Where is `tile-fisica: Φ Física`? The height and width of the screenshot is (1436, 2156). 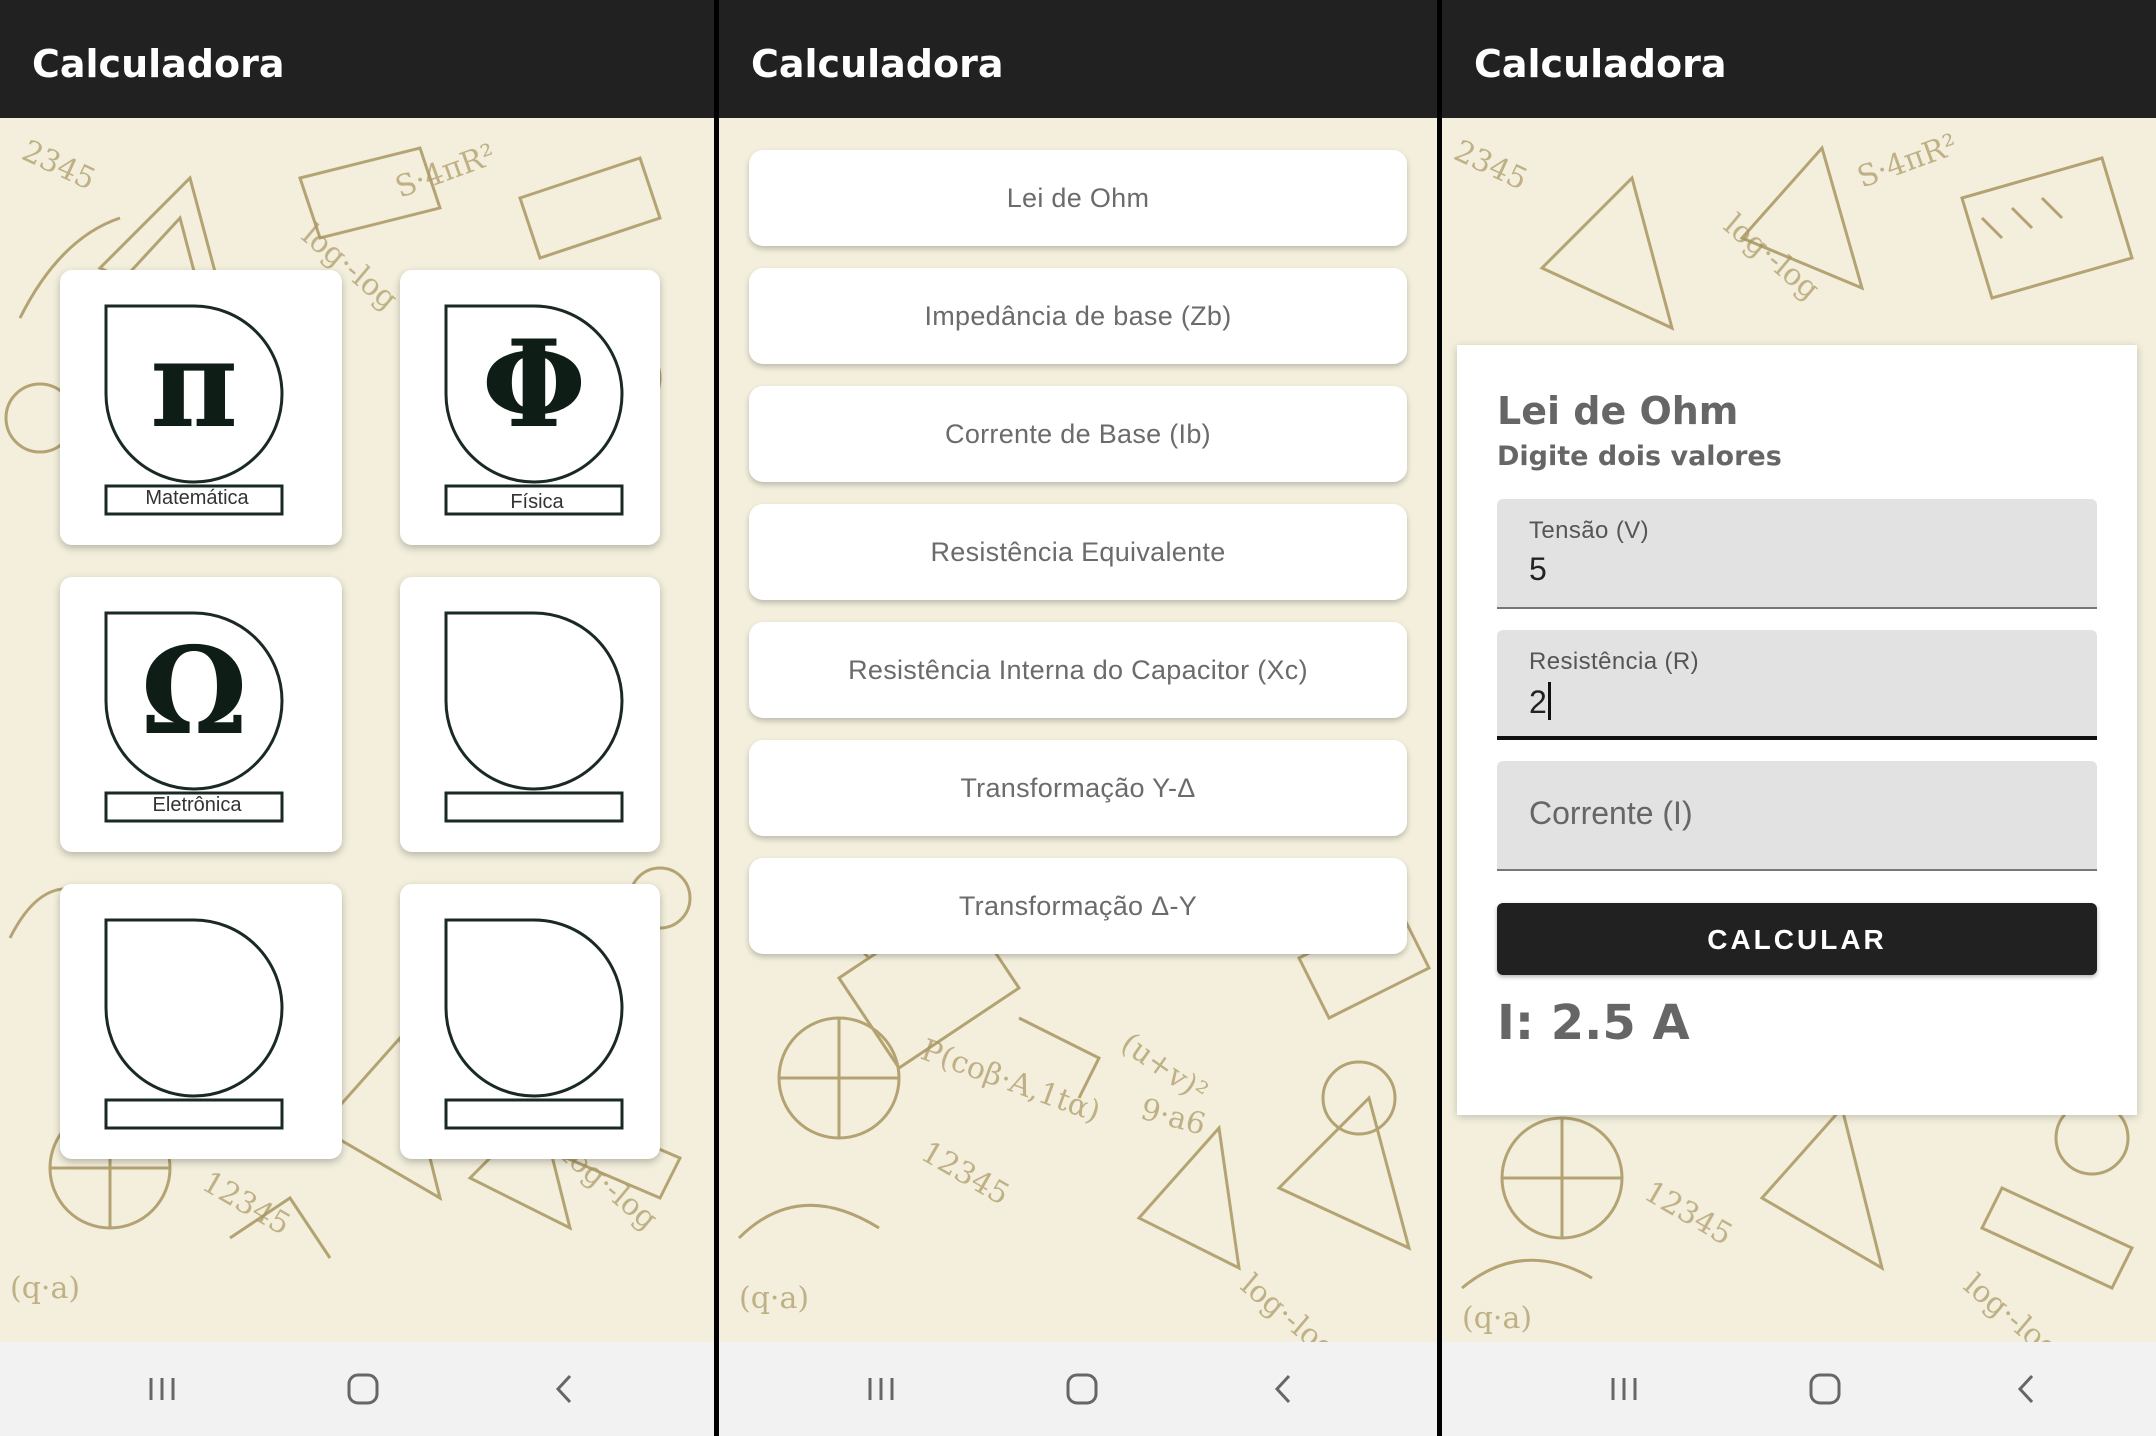 tile-fisica: Φ Física is located at coordinates (530, 407).